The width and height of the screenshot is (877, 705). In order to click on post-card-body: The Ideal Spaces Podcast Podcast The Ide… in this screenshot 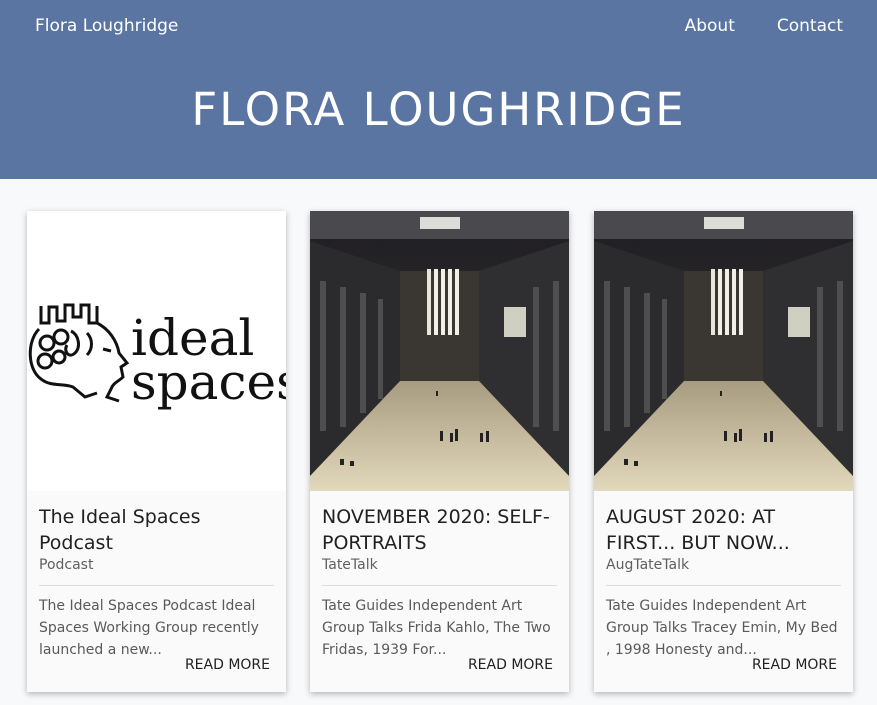, I will do `click(156, 591)`.